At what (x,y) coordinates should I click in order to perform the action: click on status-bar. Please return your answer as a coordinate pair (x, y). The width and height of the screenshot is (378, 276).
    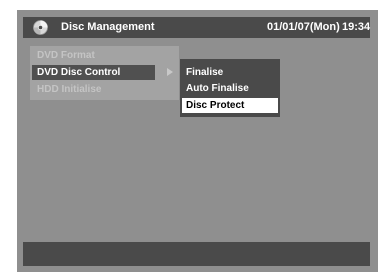
    Looking at the image, I should click on (196, 254).